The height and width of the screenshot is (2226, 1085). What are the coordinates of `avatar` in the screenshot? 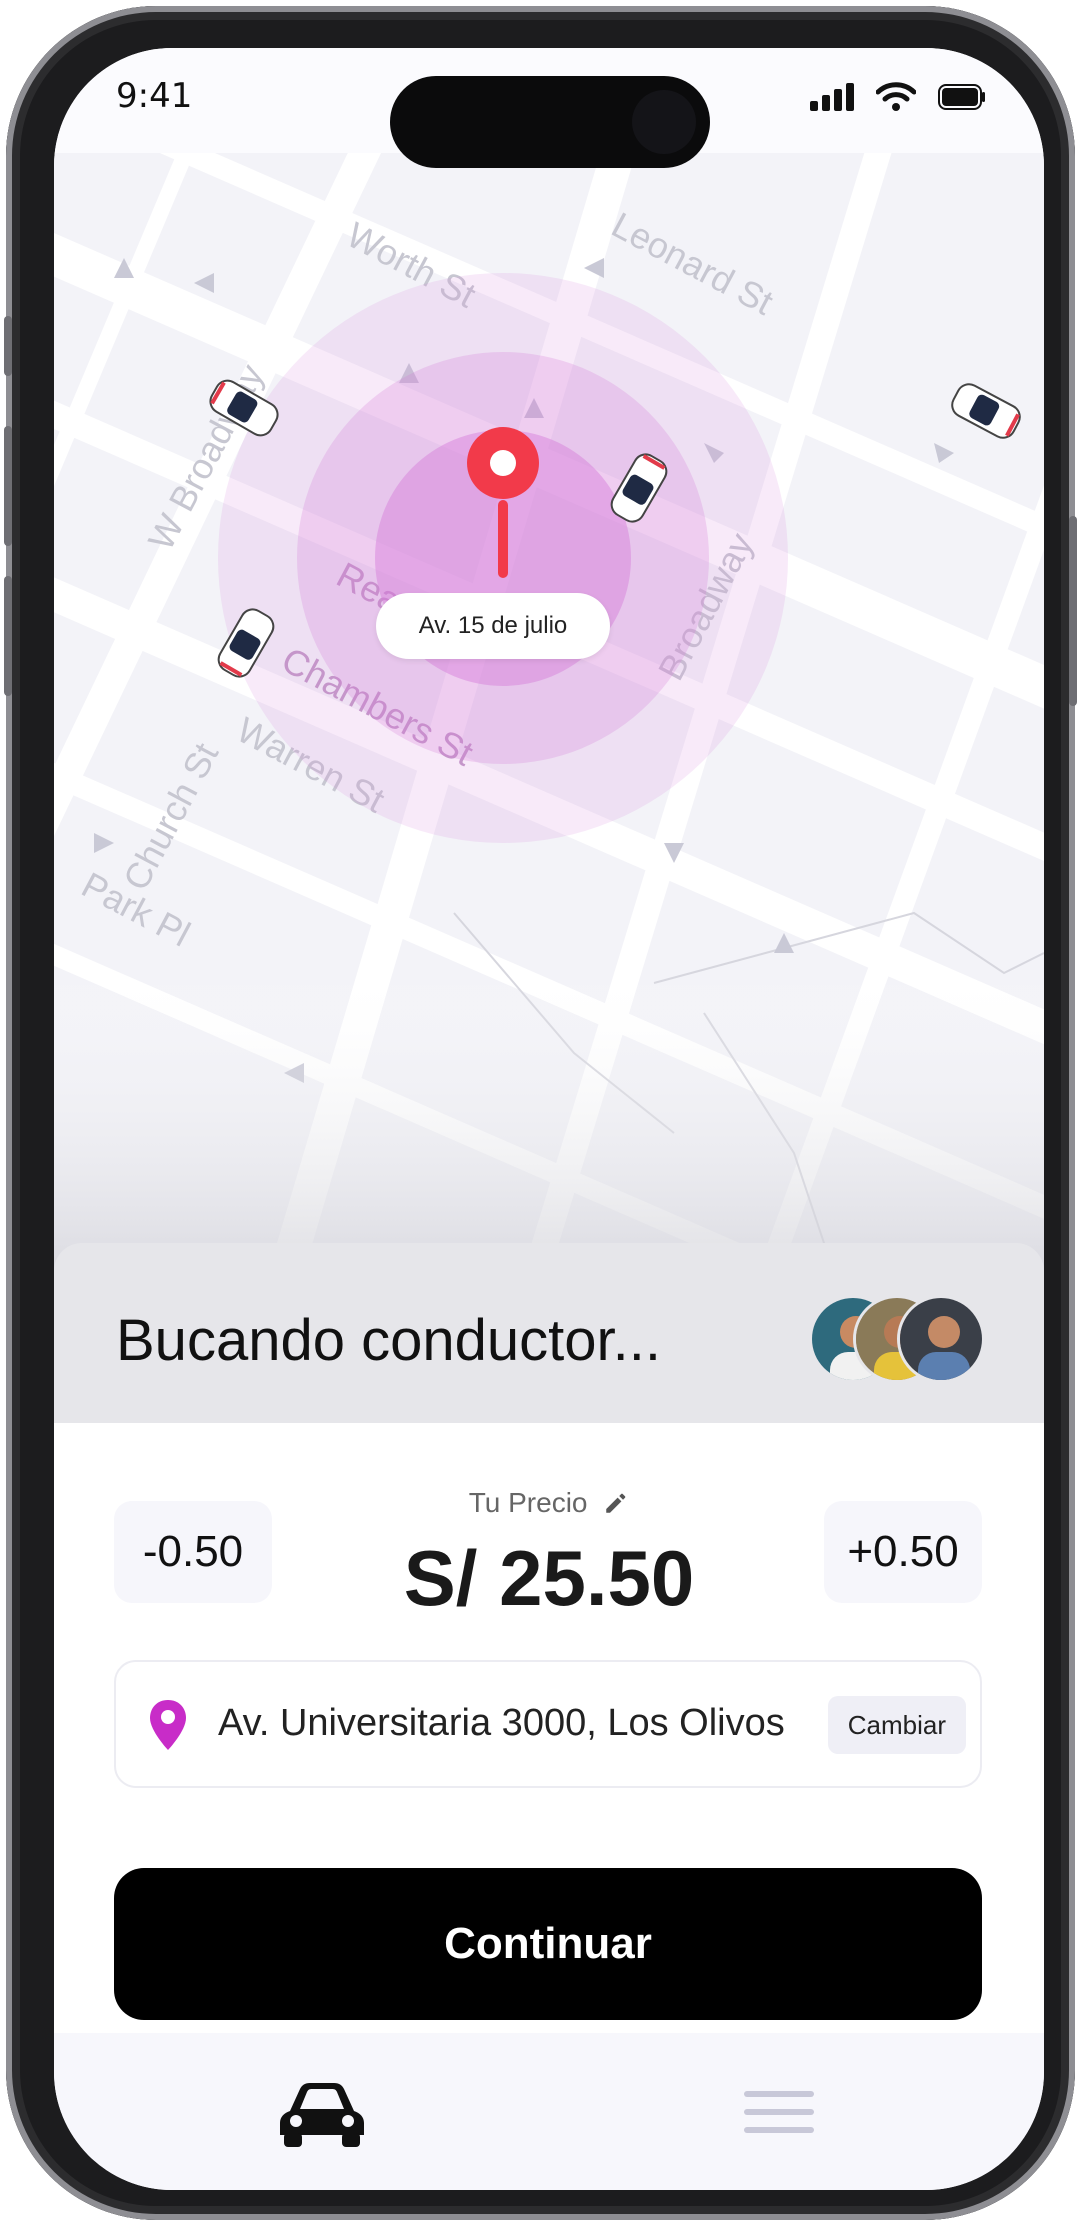 It's located at (941, 1339).